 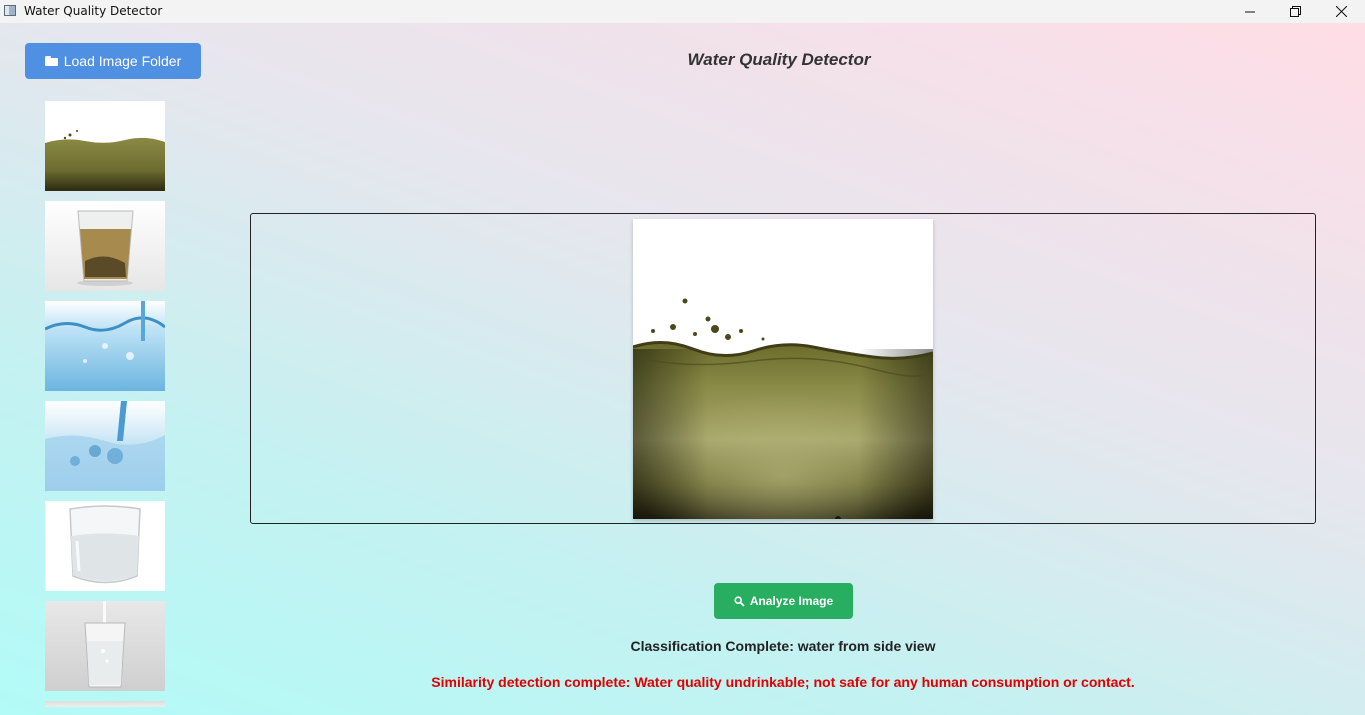 I want to click on analyze-image-button: Analyze Image, so click(x=783, y=601).